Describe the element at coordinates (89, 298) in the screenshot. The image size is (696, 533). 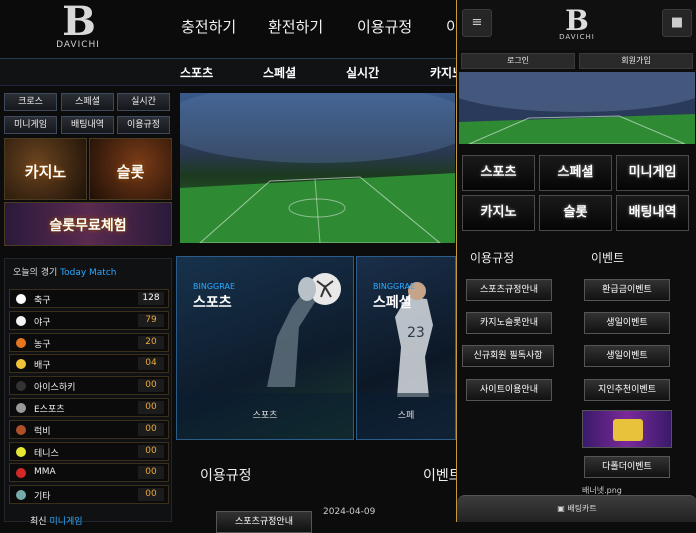
I see `match-row: 축구 128` at that location.